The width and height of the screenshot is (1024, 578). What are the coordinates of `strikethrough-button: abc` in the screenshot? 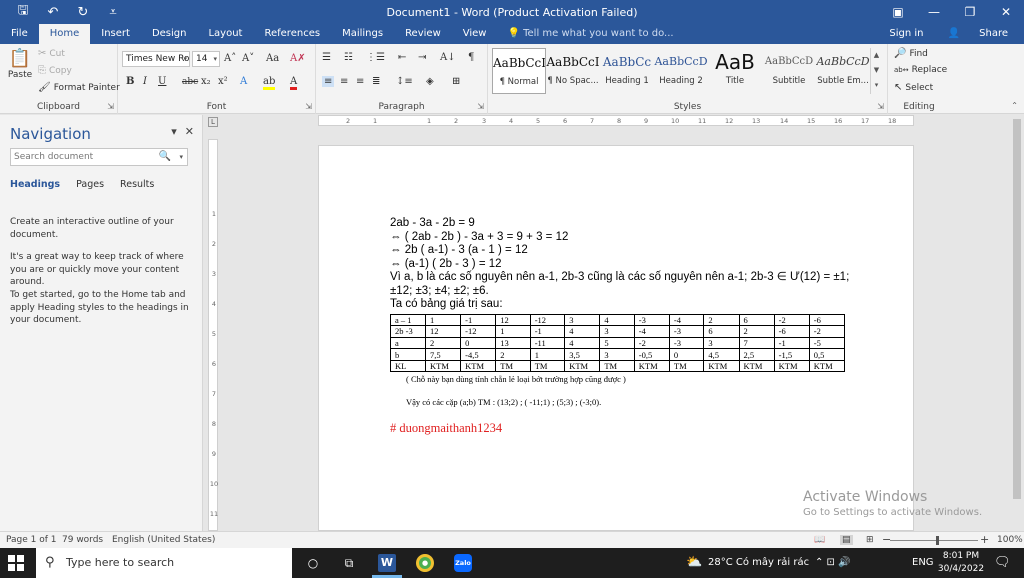 It's located at (190, 82).